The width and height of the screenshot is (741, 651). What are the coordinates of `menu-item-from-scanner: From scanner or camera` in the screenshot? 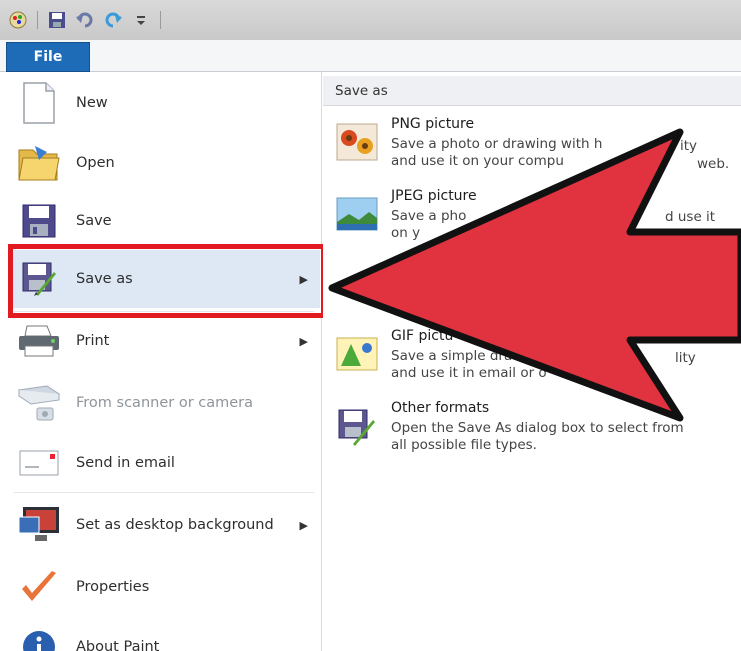 It's located at (164, 403).